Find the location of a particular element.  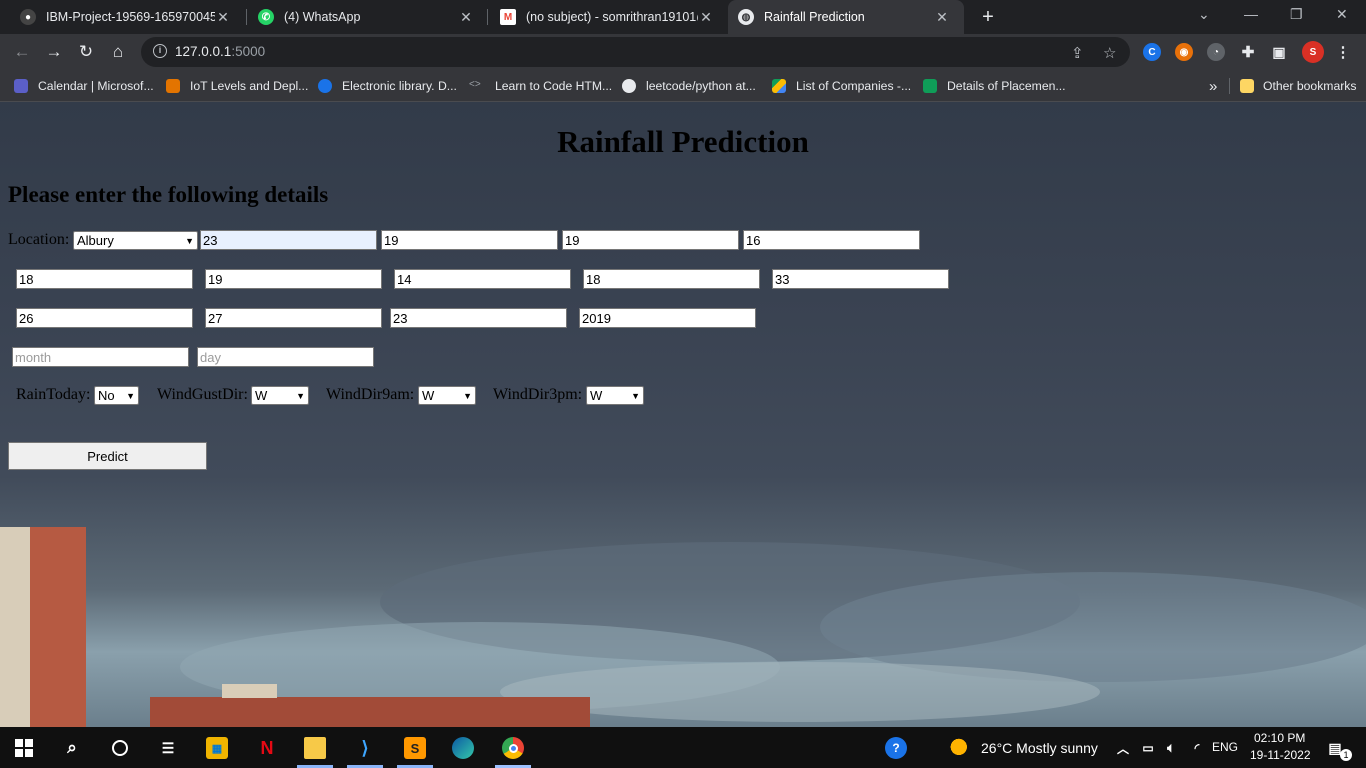

rss-icon: ◉ is located at coordinates (1184, 52).